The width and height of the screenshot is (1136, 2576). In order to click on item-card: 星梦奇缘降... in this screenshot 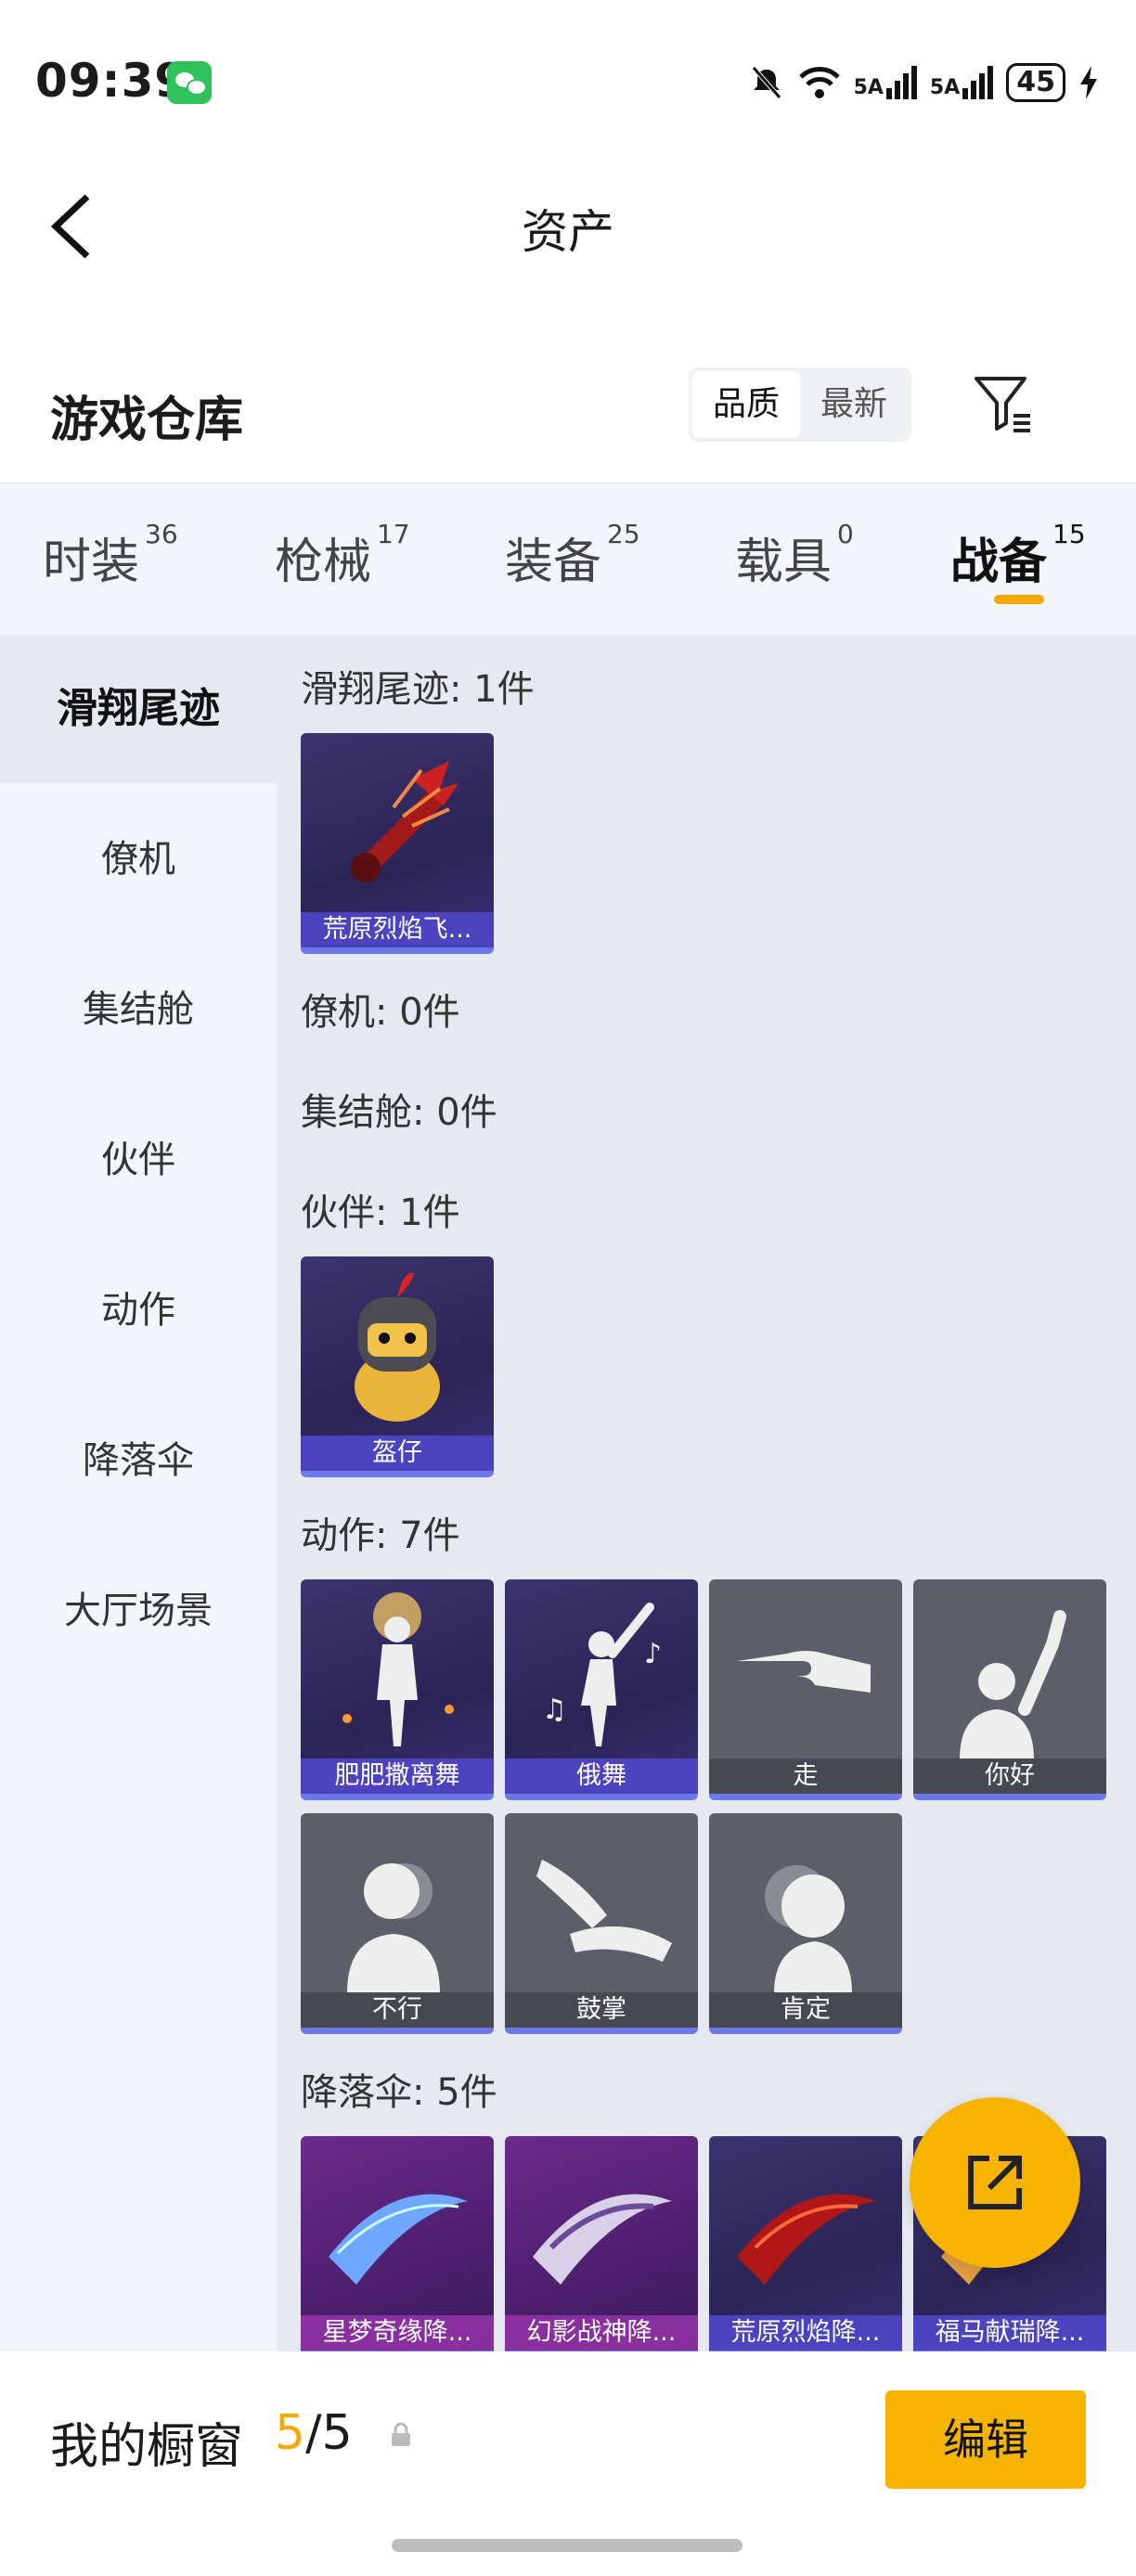, I will do `click(397, 2243)`.